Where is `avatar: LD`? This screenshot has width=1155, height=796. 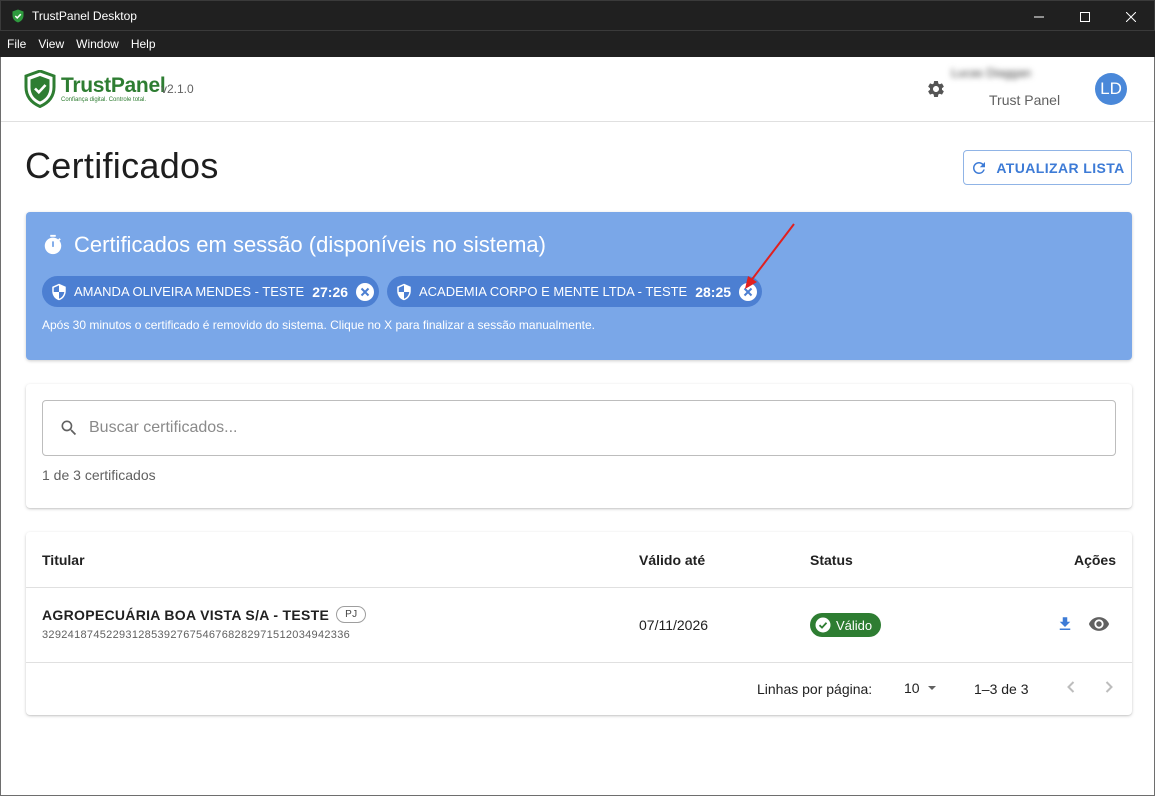
avatar: LD is located at coordinates (1111, 89).